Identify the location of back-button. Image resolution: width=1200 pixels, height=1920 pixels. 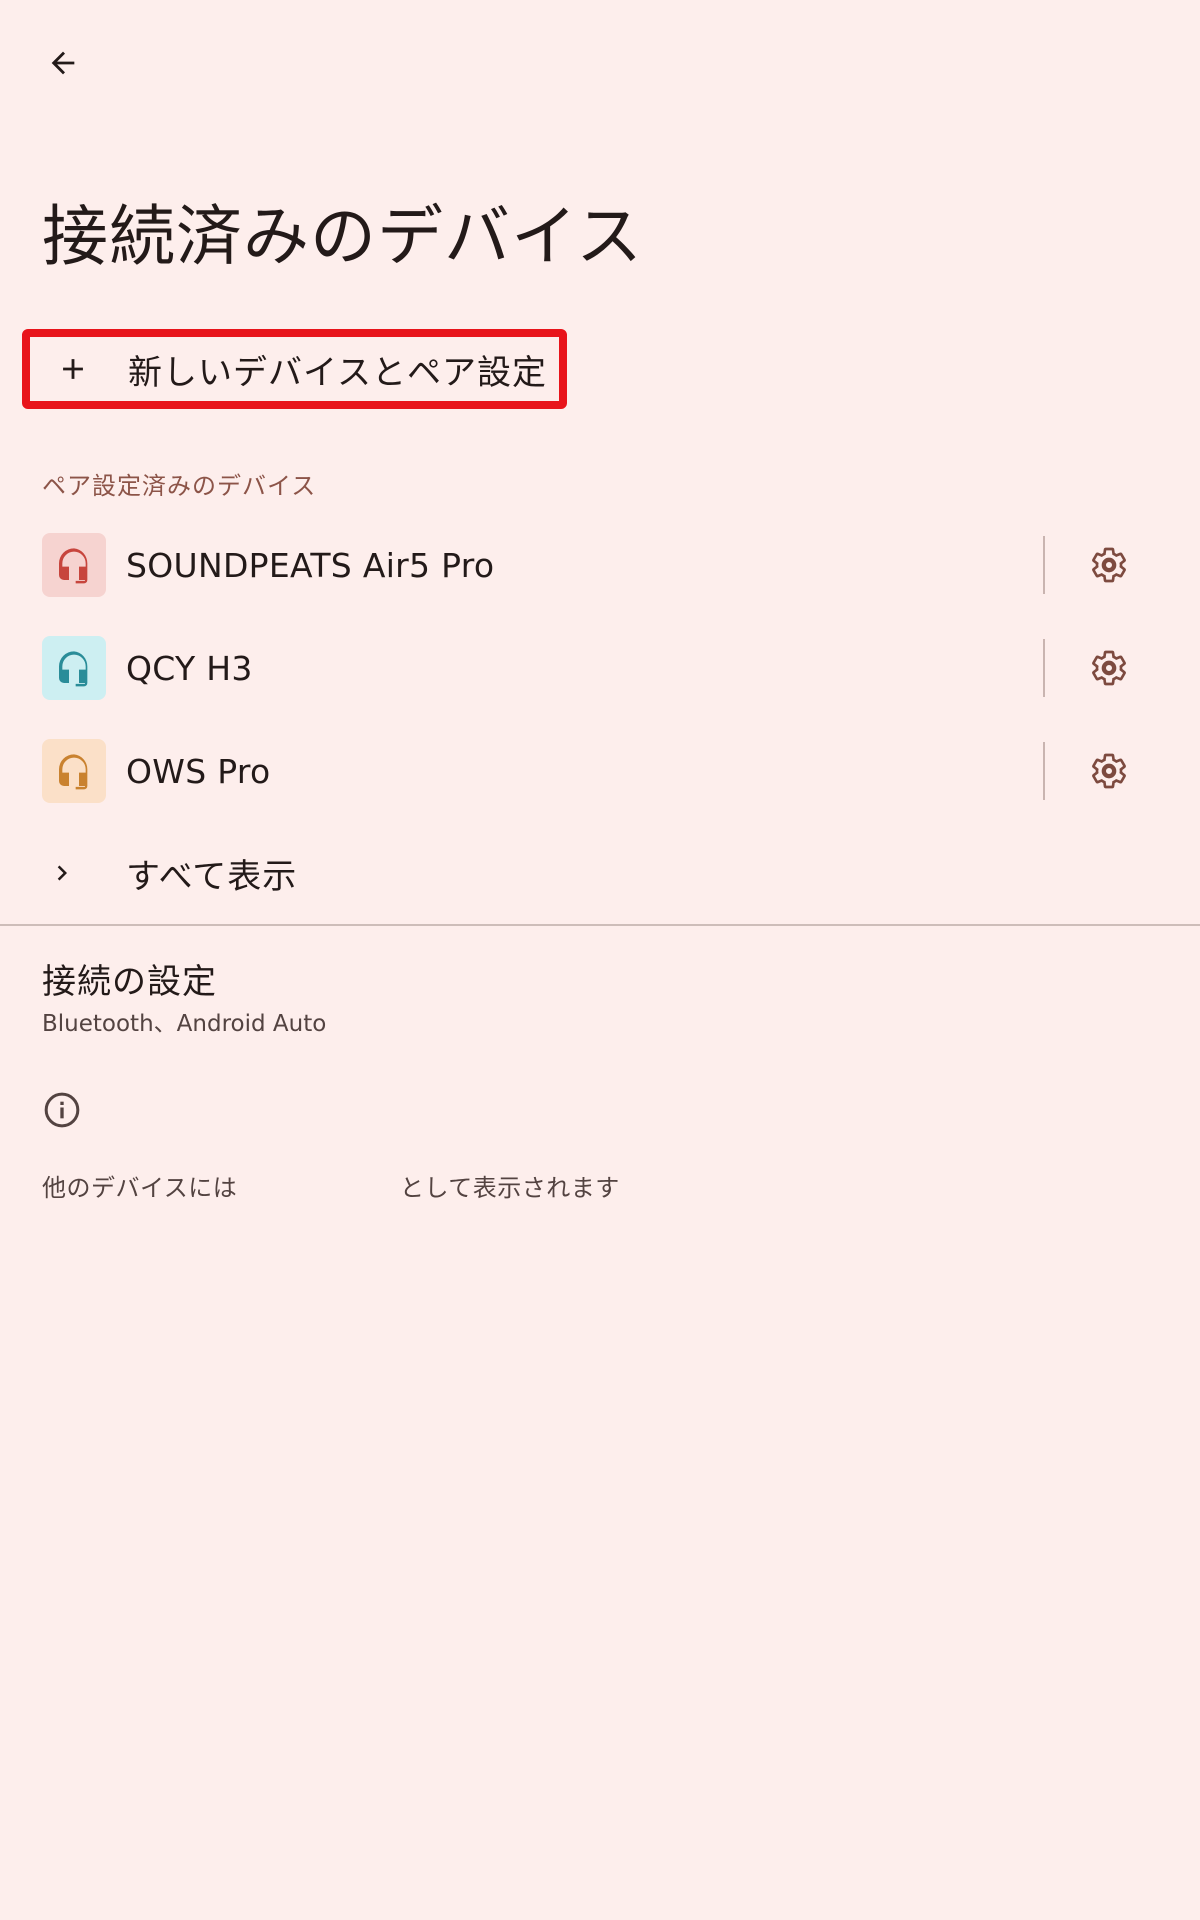
(63, 63).